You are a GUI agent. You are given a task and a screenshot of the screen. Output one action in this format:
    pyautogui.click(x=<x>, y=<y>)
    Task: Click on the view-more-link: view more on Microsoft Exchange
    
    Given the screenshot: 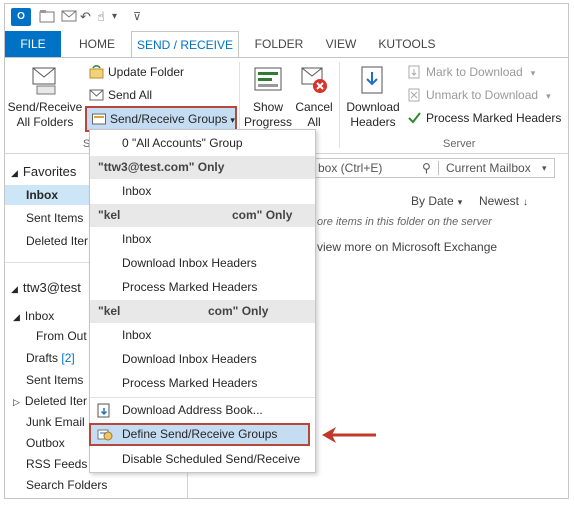 What is the action you would take?
    pyautogui.click(x=407, y=247)
    